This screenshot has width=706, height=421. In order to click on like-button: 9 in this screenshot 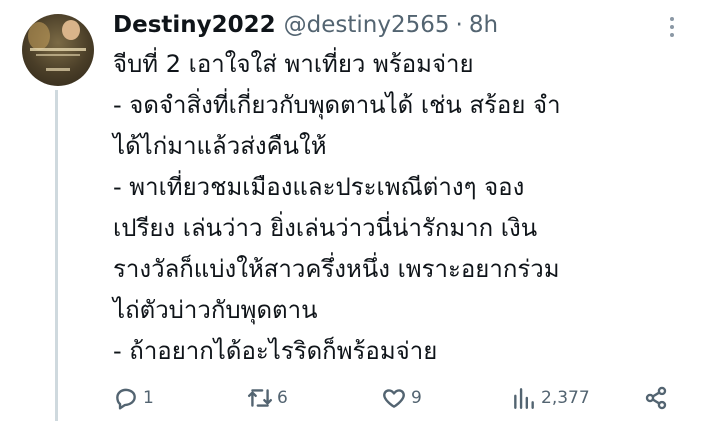, I will do `click(401, 398)`.